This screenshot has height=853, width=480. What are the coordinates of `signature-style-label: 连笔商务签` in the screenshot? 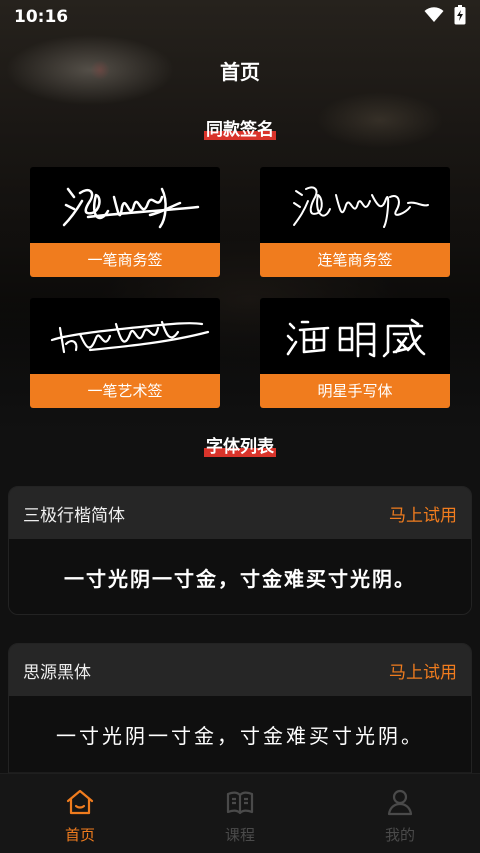 It's located at (355, 260).